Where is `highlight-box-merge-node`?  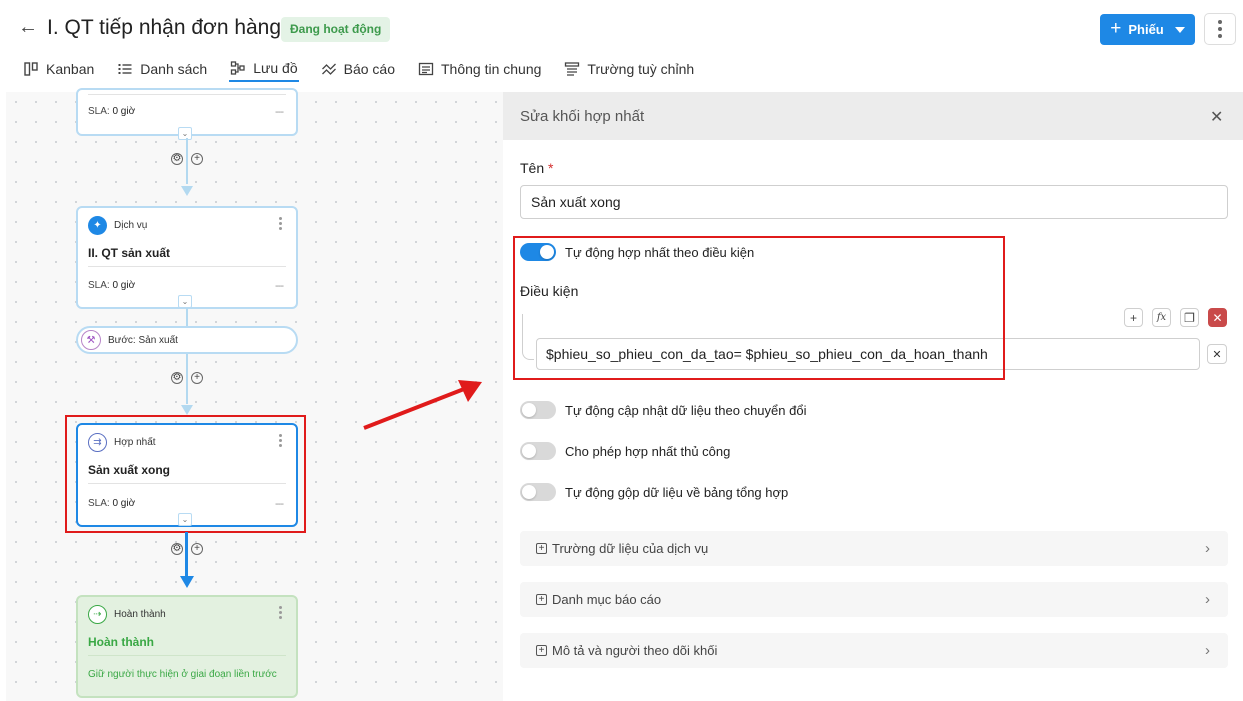 highlight-box-merge-node is located at coordinates (185, 474).